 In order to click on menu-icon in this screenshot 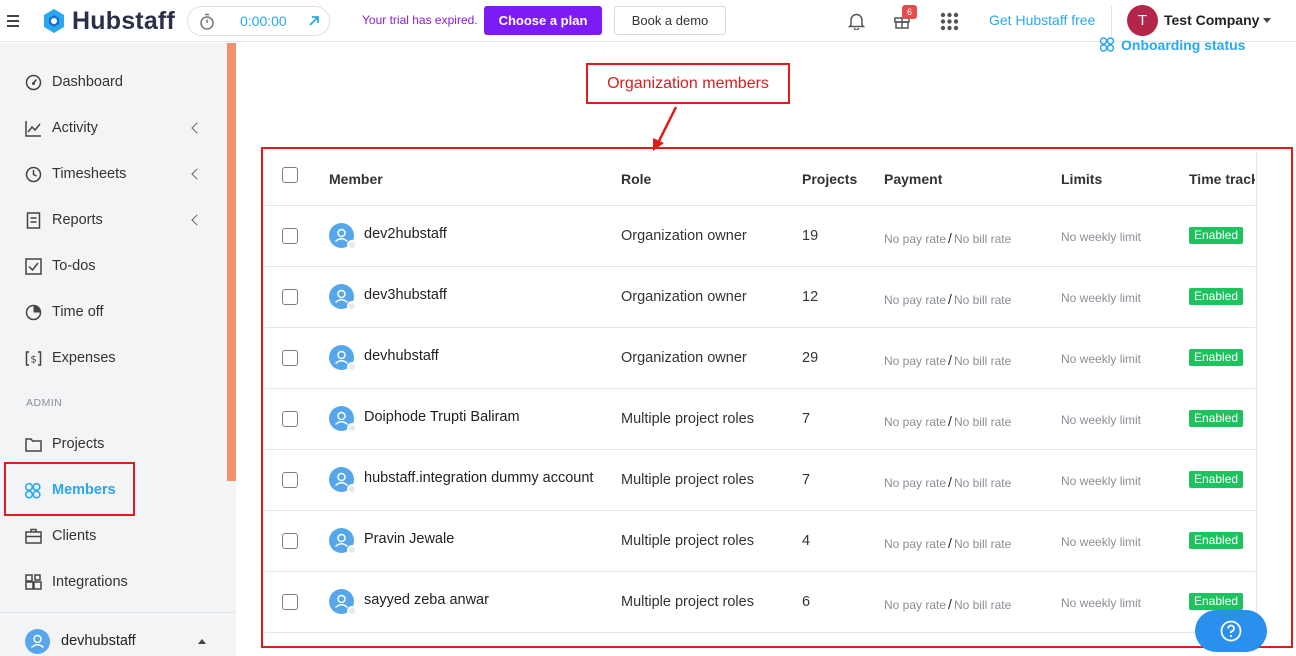, I will do `click(14, 21)`.